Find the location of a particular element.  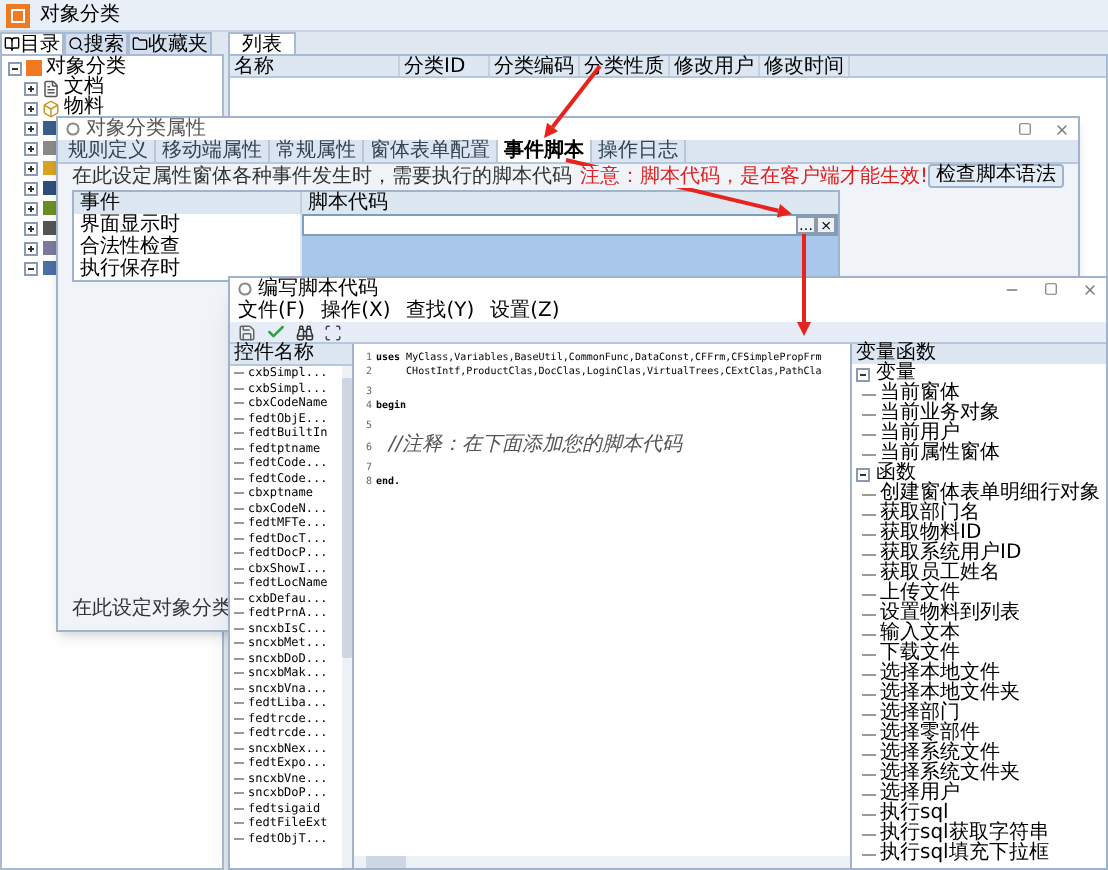

tree-item: 选择零部件 is located at coordinates (930, 734).